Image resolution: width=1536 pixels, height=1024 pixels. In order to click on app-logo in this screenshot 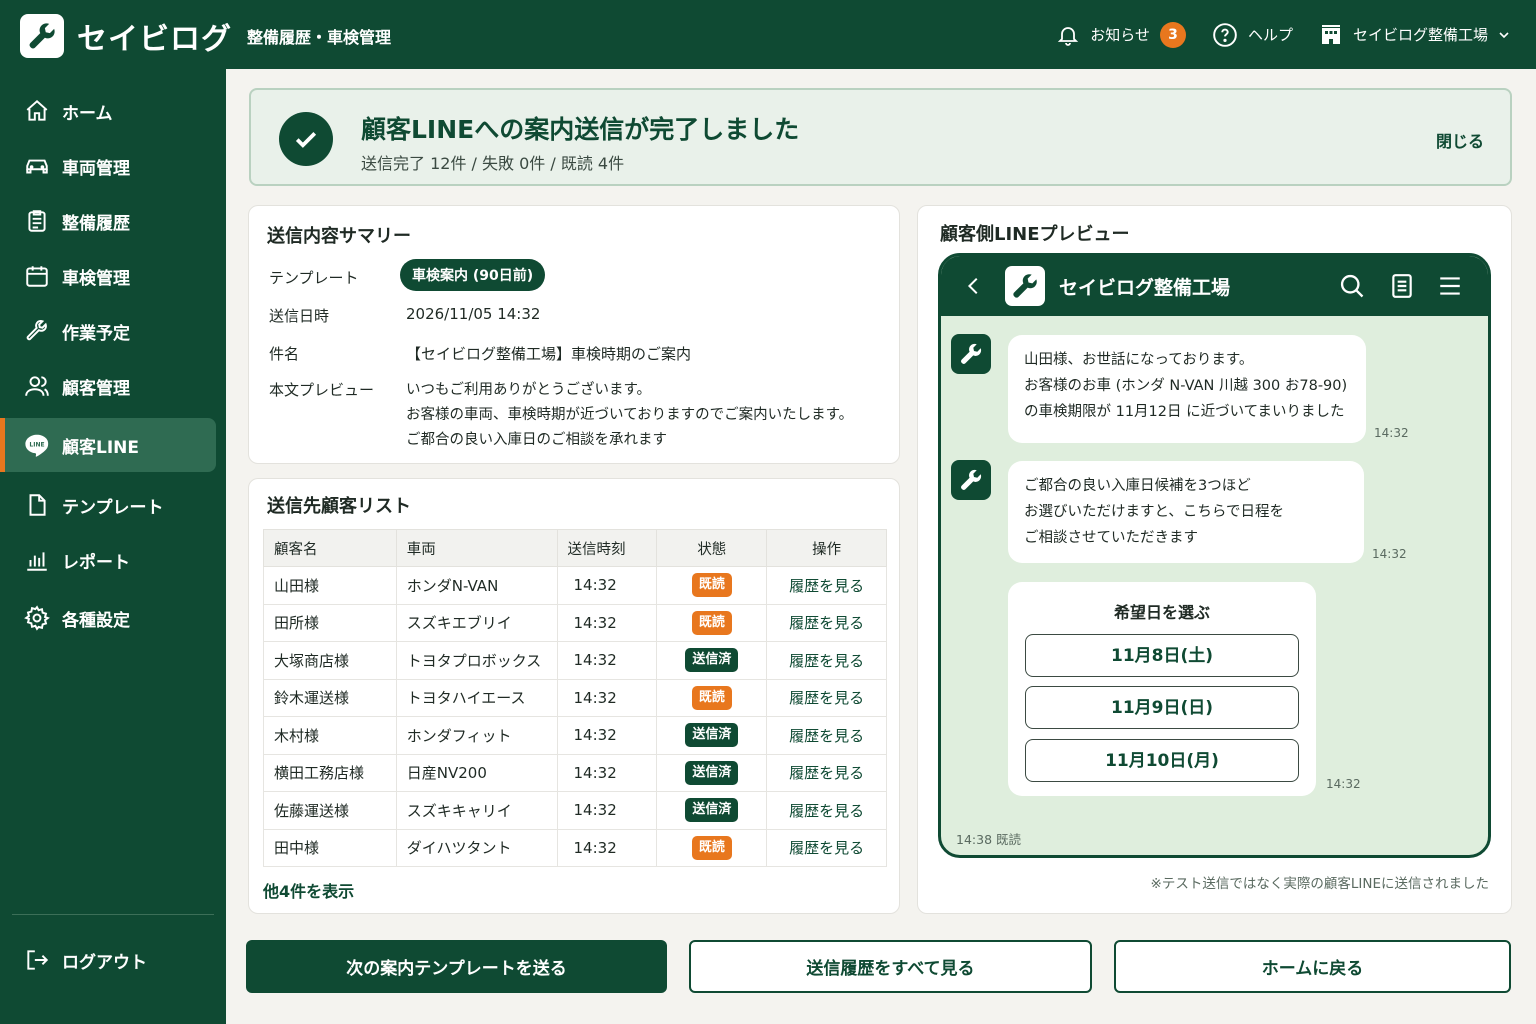, I will do `click(42, 36)`.